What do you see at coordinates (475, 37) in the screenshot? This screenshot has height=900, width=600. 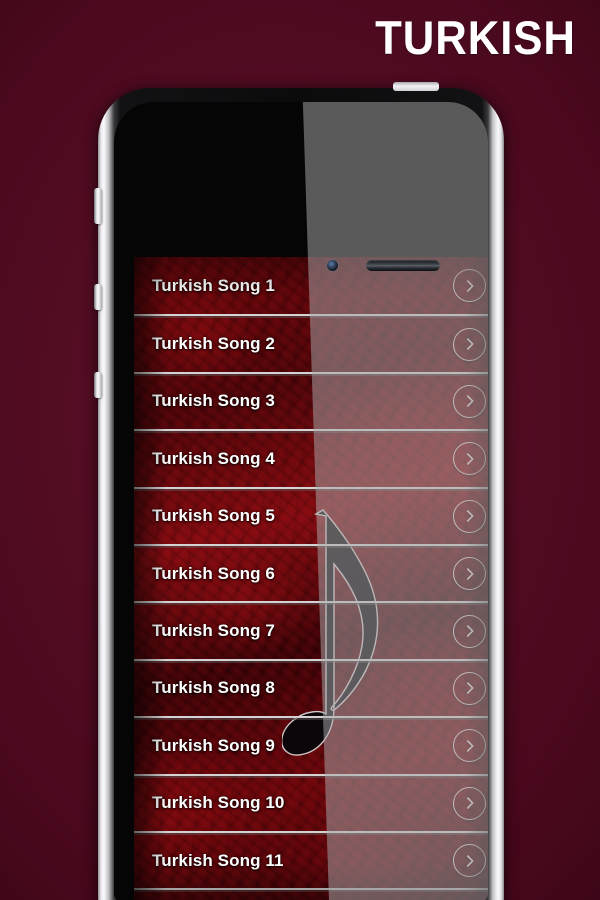 I see `page-title: TURKISH` at bounding box center [475, 37].